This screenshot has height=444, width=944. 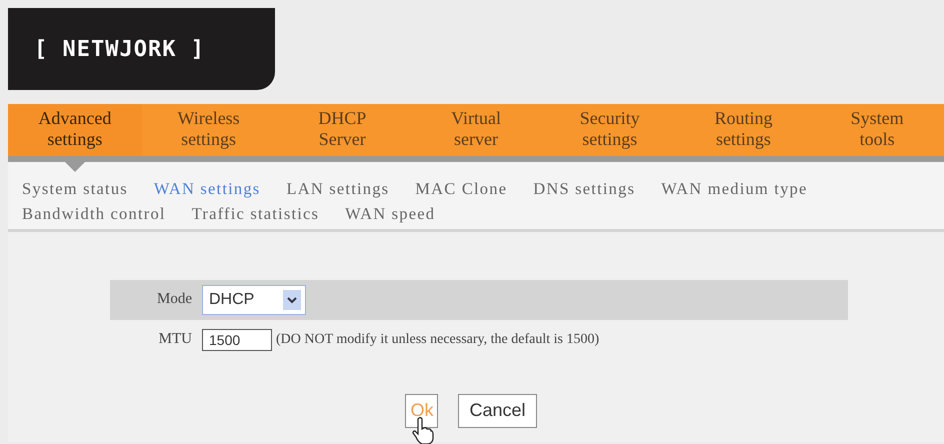 I want to click on sub-nav-link: WAN speed, so click(x=390, y=214).